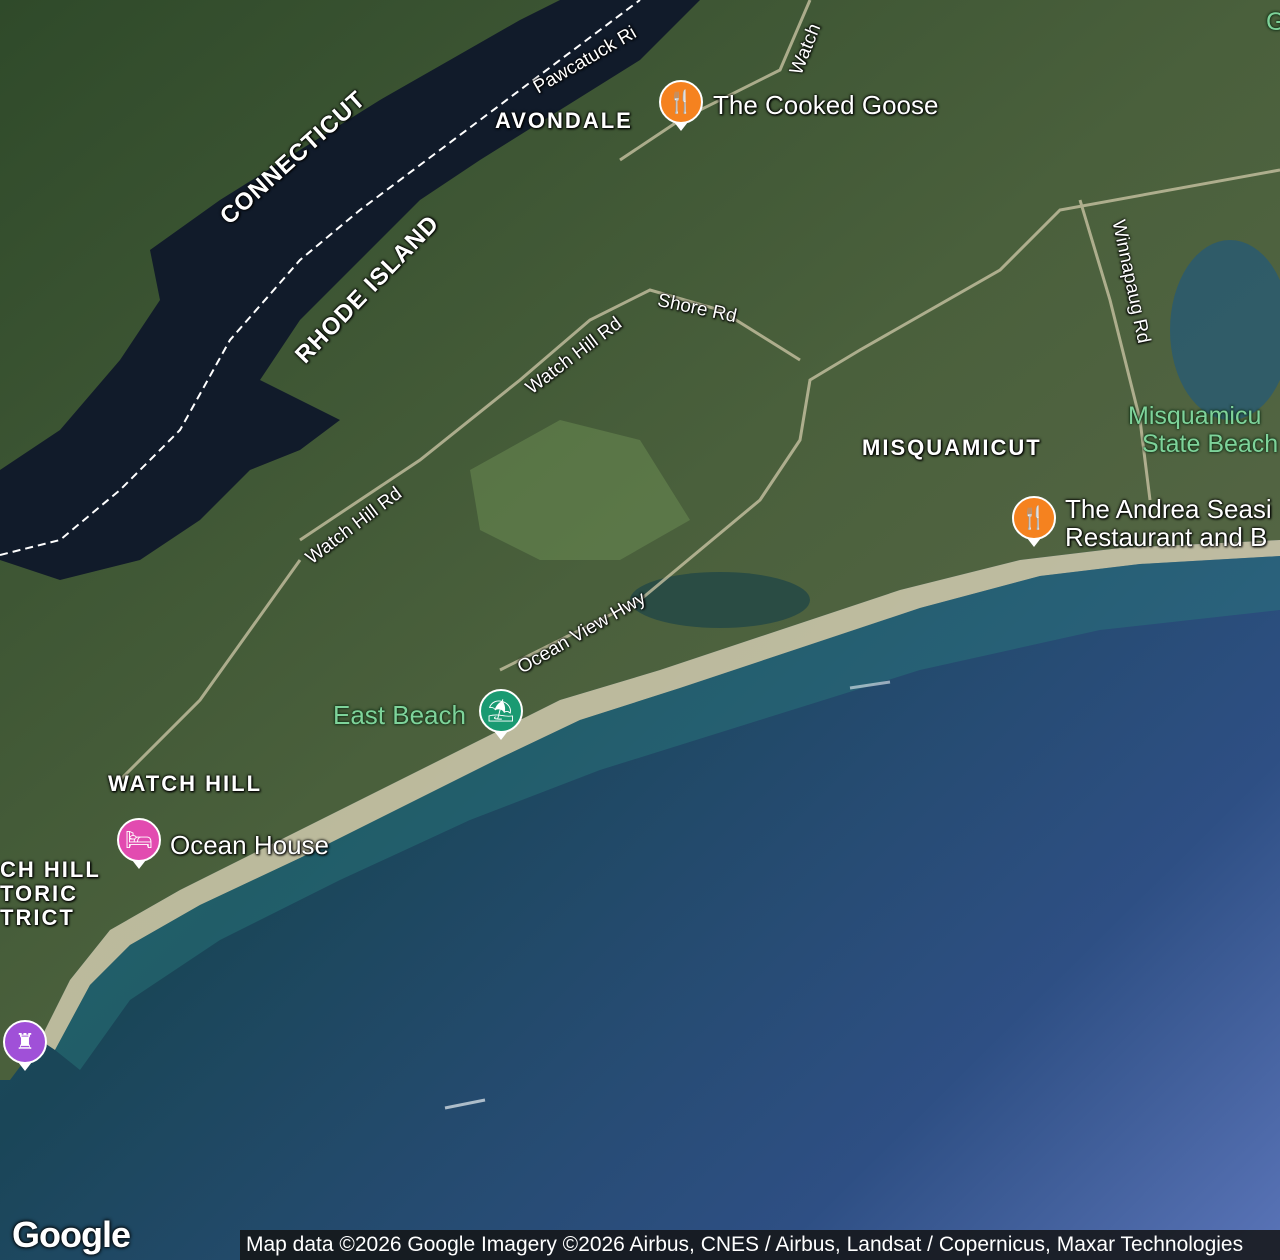 The image size is (1280, 1260). Describe the element at coordinates (1168, 509) in the screenshot. I see `poi-label-andrea-line1: The Andrea Seasi` at that location.